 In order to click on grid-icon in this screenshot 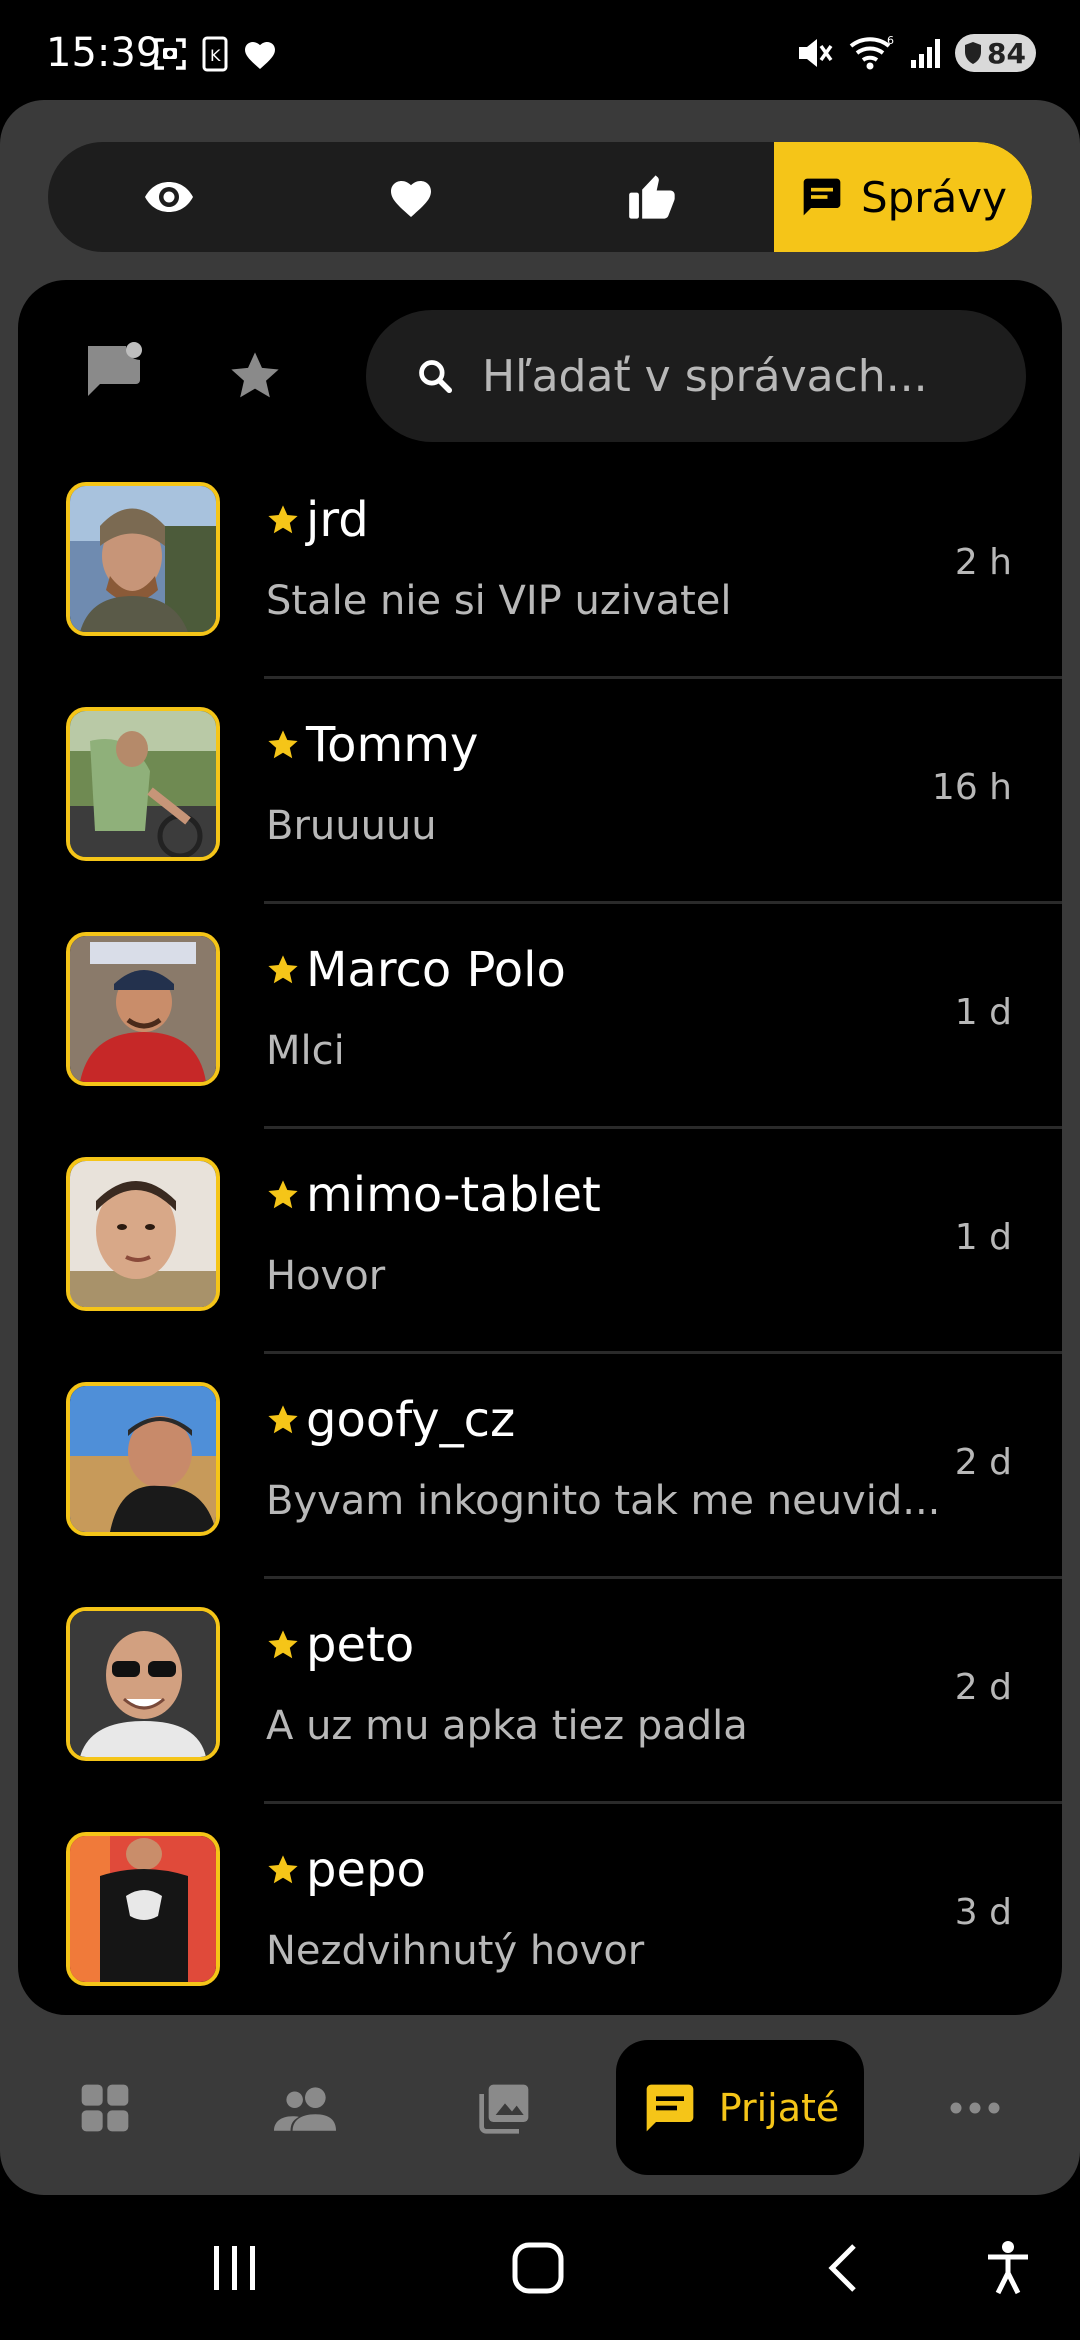, I will do `click(105, 2107)`.